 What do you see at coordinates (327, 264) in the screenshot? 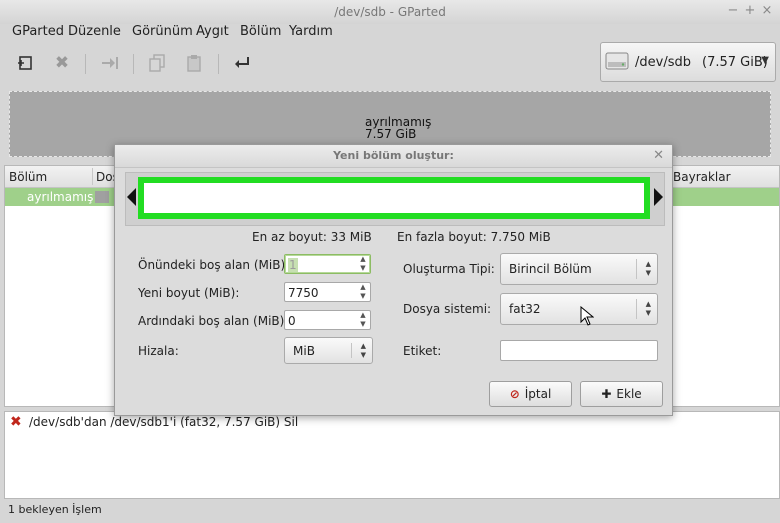
I see `free-before-spinner: 1 ▲ ▼` at bounding box center [327, 264].